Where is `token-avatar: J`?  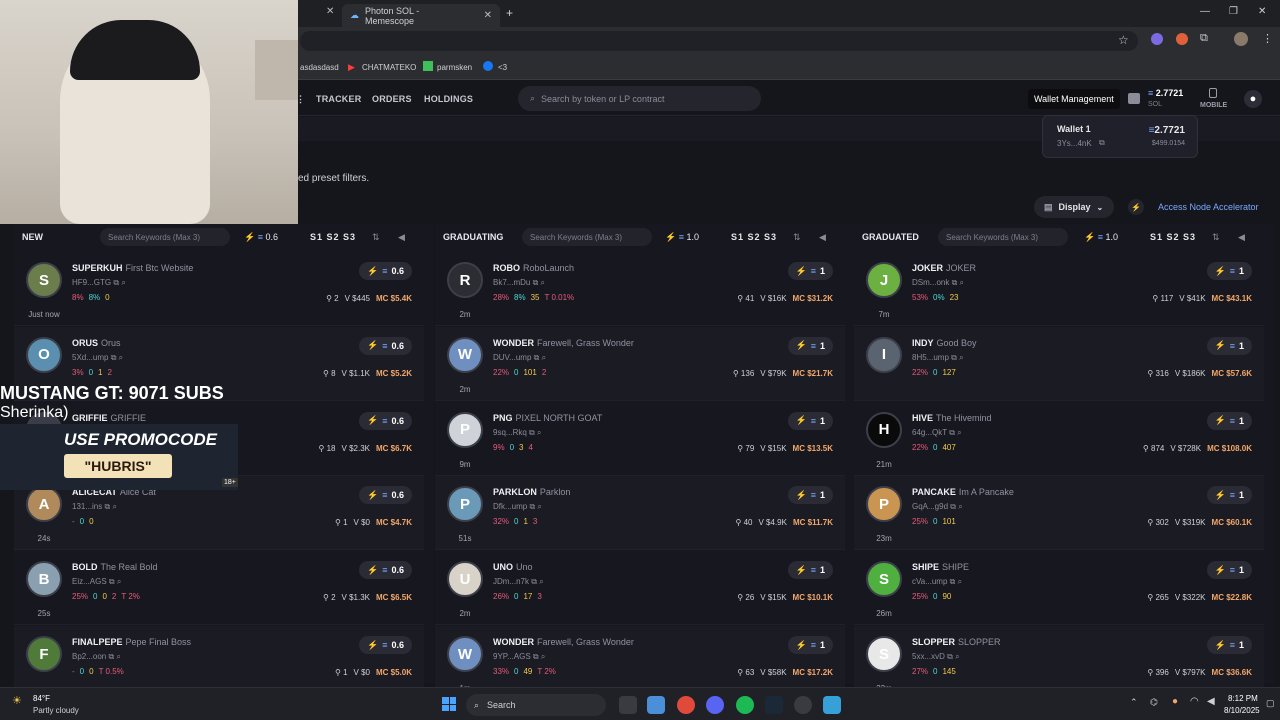
token-avatar: J is located at coordinates (884, 280).